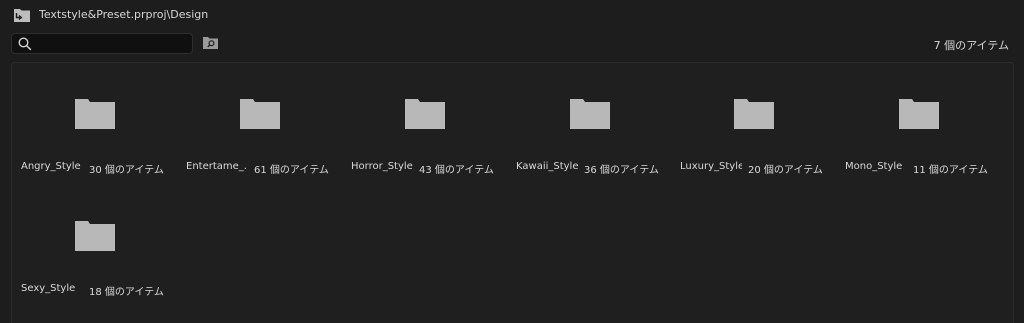  I want to click on folder-item-count: 36 個のアイテム, so click(621, 170).